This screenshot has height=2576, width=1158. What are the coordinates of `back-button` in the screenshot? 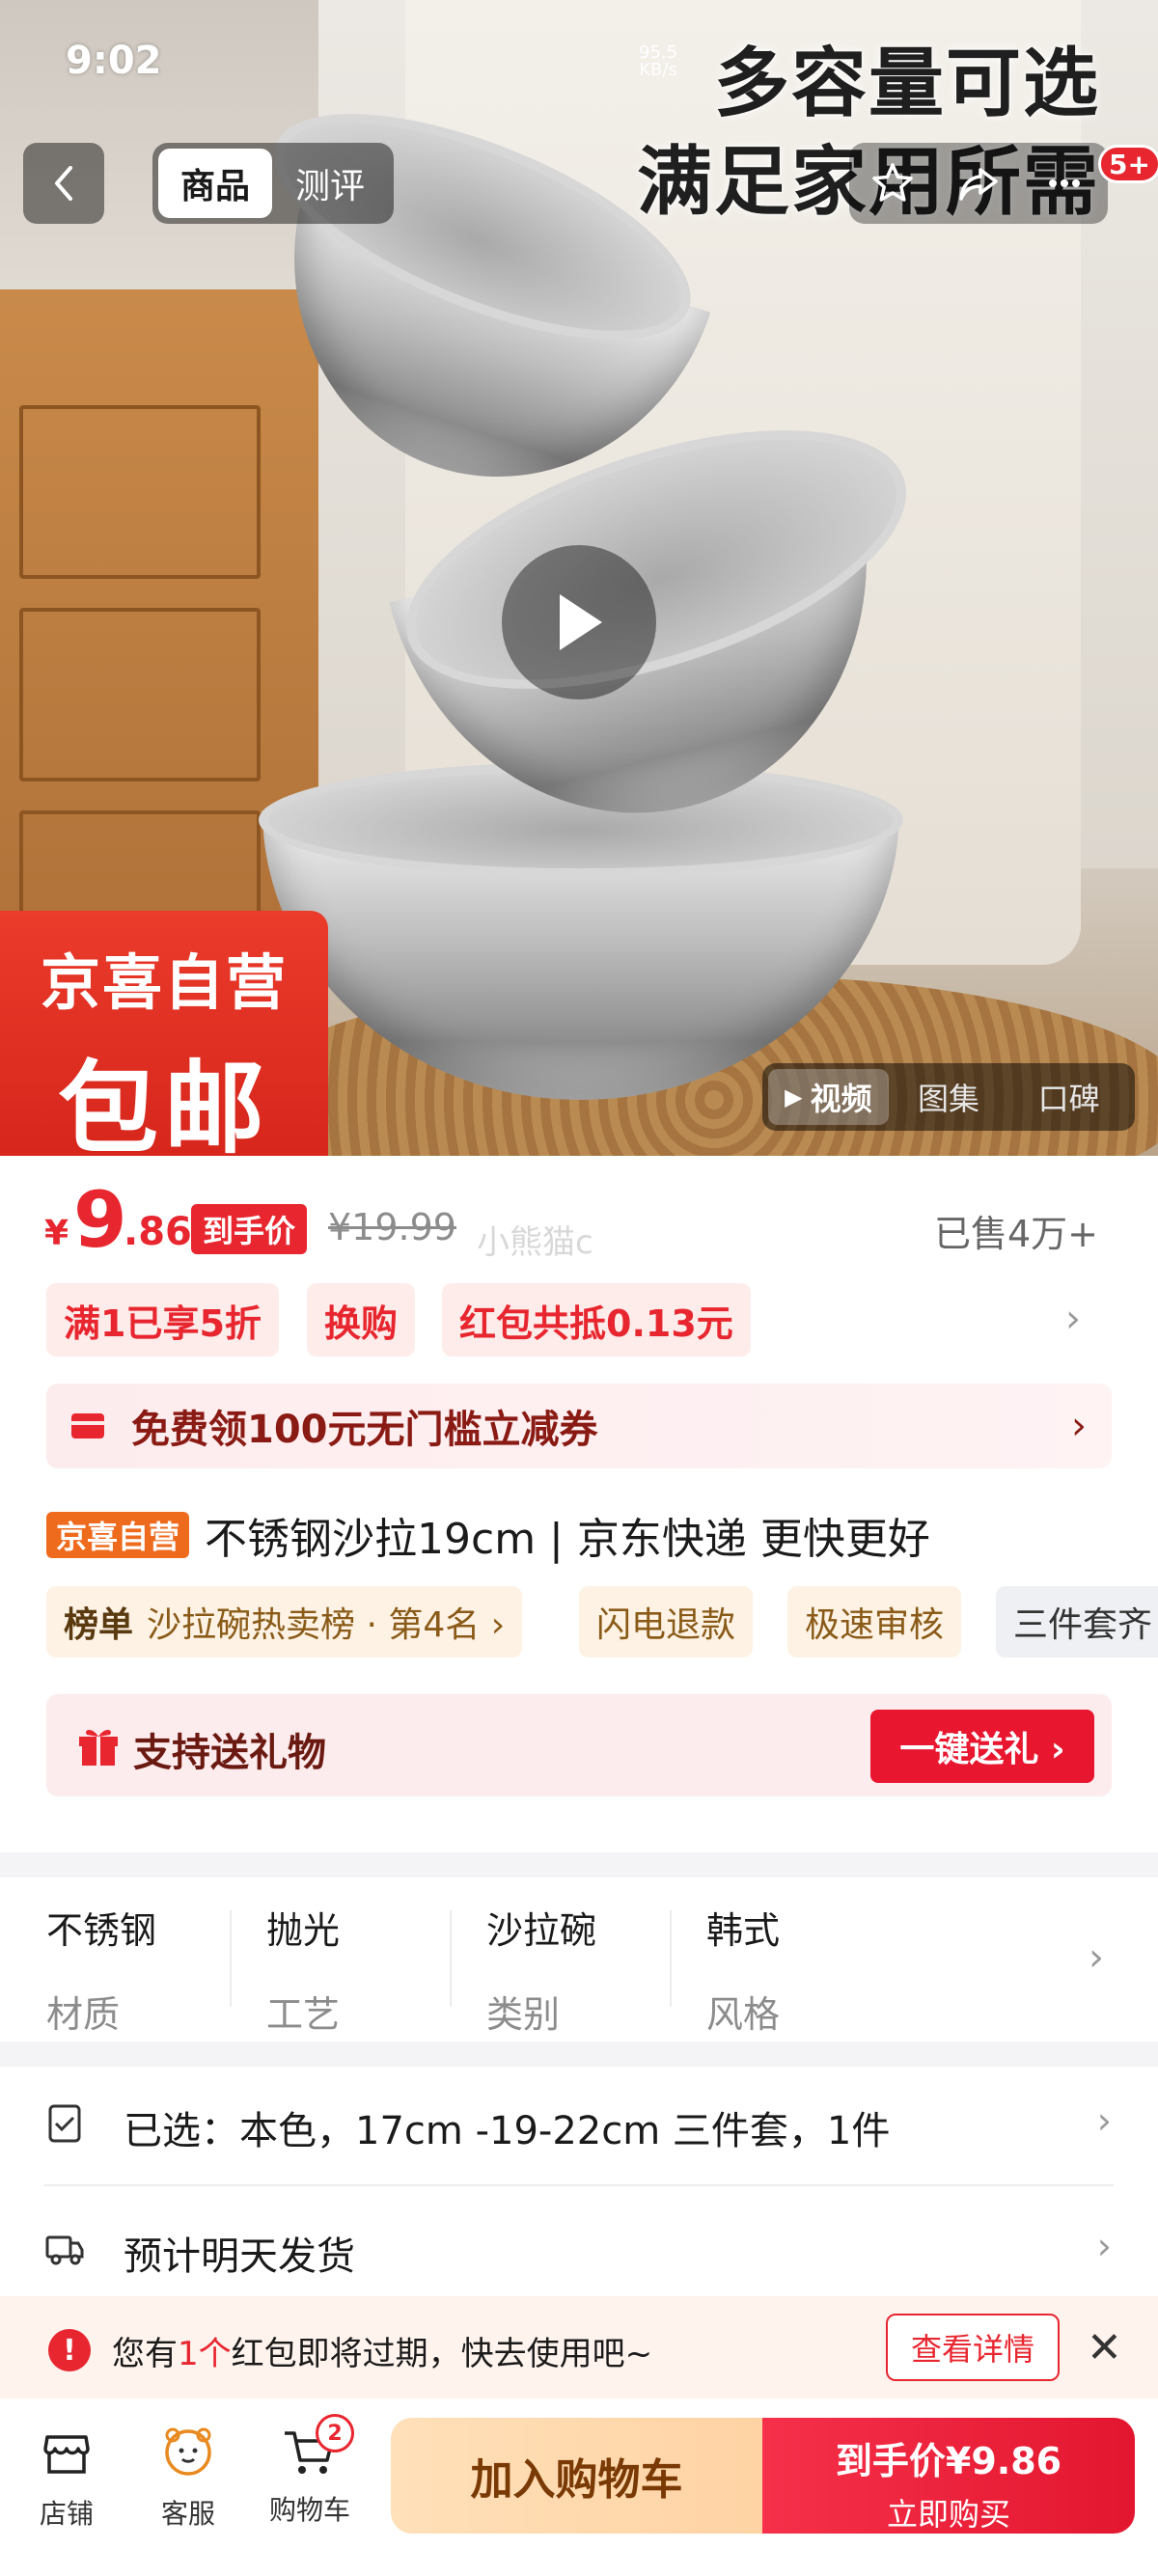 It's located at (63, 184).